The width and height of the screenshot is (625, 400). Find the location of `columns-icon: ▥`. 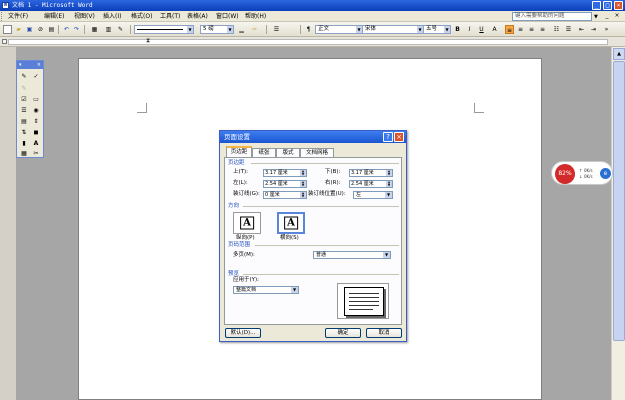

columns-icon: ▥ is located at coordinates (108, 29).